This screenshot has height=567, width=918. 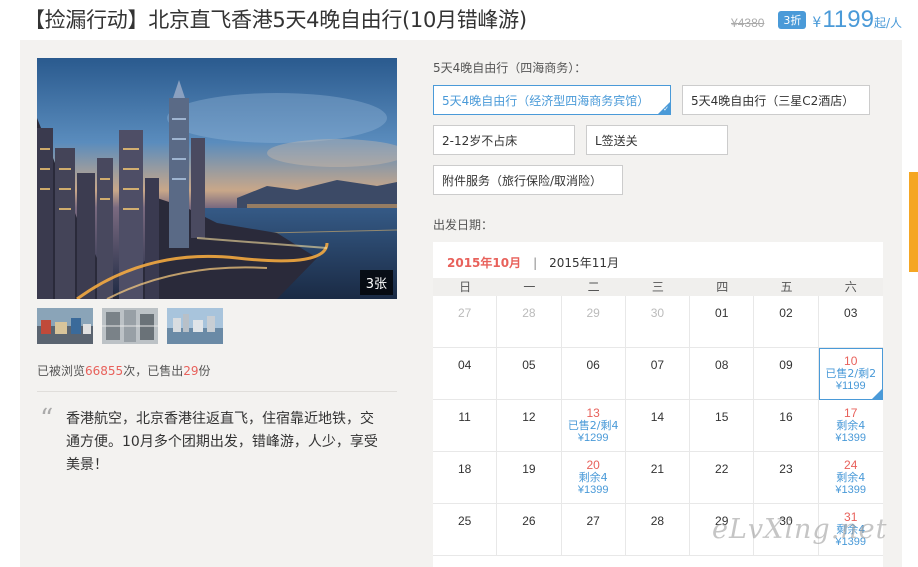 What do you see at coordinates (465, 478) in the screenshot?
I see `calendar-day: 18` at bounding box center [465, 478].